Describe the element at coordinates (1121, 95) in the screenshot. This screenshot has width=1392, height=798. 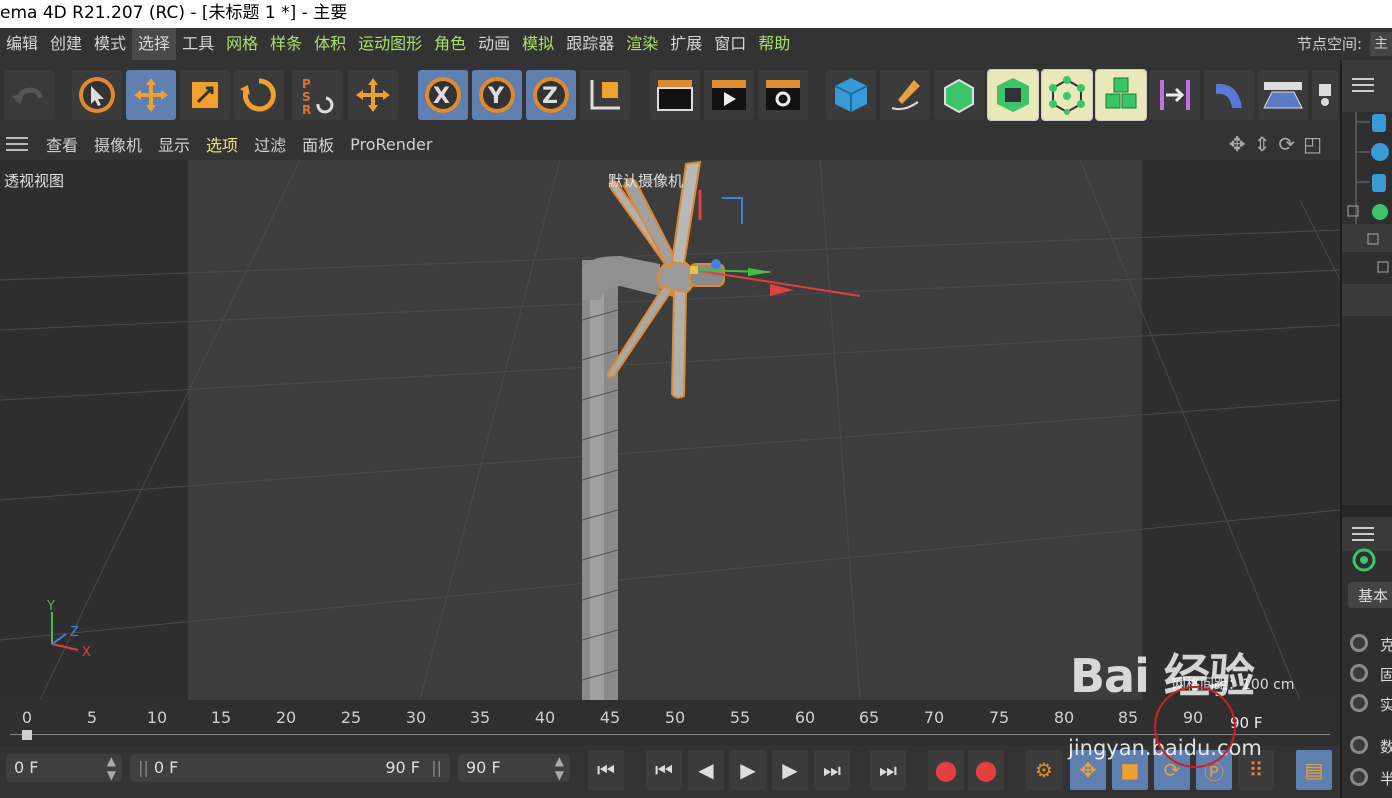
I see `mograph-cubes-icon` at that location.